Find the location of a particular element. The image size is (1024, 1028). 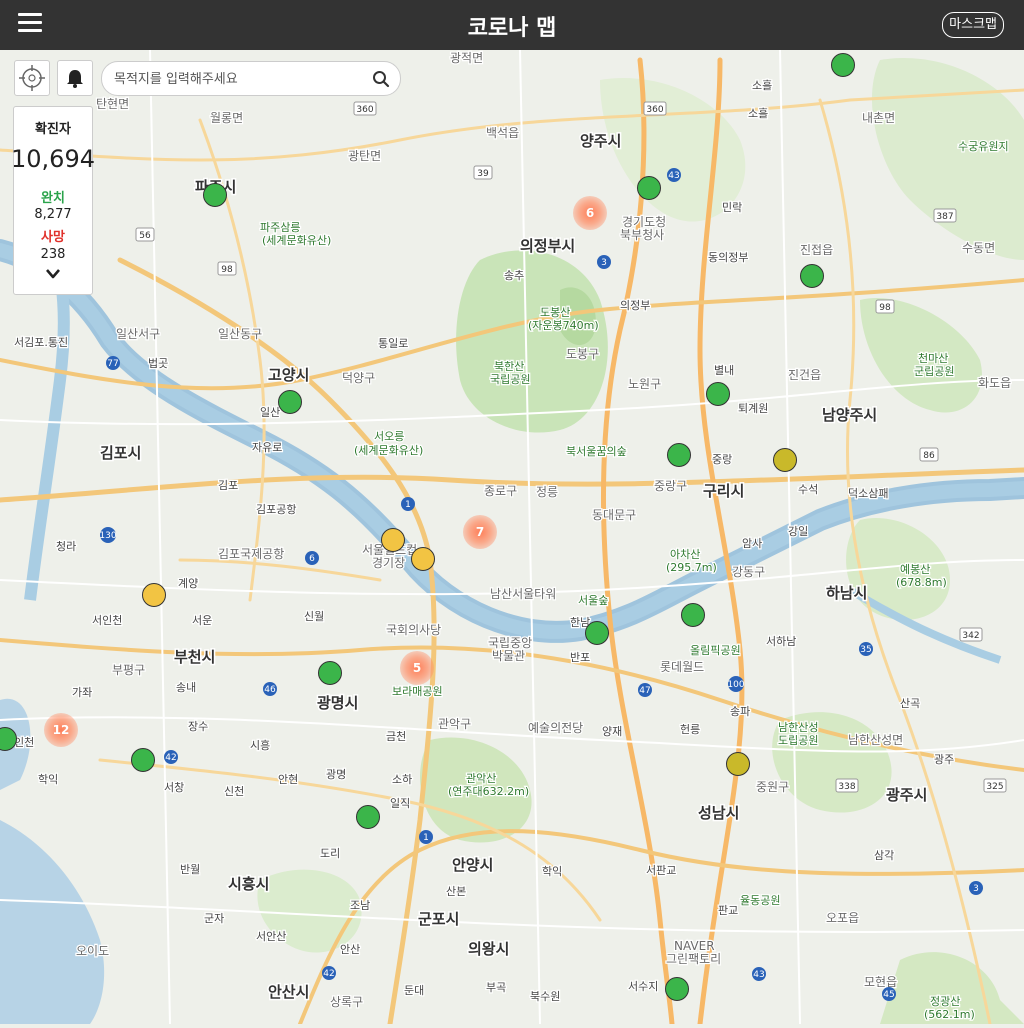

ic-label: 소흘 is located at coordinates (762, 85).